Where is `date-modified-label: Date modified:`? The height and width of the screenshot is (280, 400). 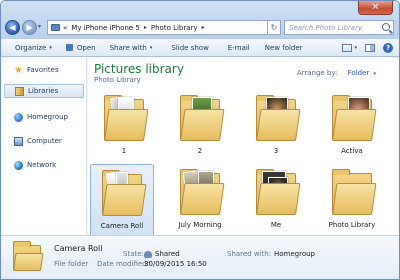
date-modified-label: Date modified: is located at coordinates (123, 264).